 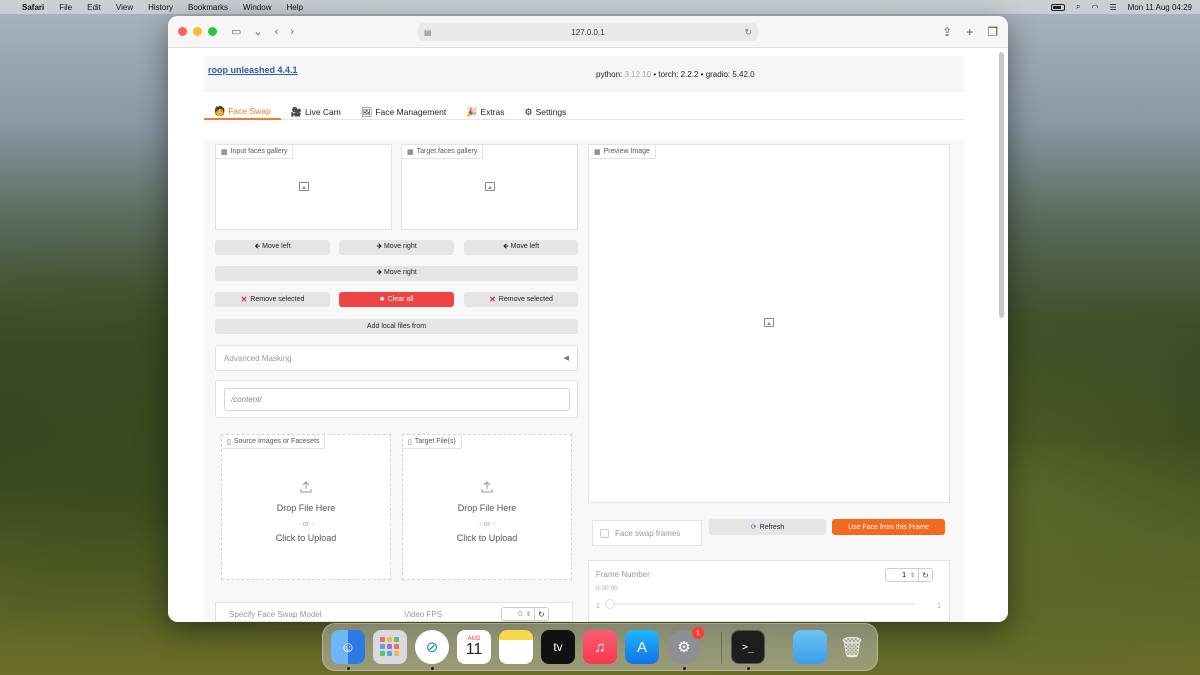 I want to click on system-settings-icon: ⚙ 1, so click(x=685, y=645).